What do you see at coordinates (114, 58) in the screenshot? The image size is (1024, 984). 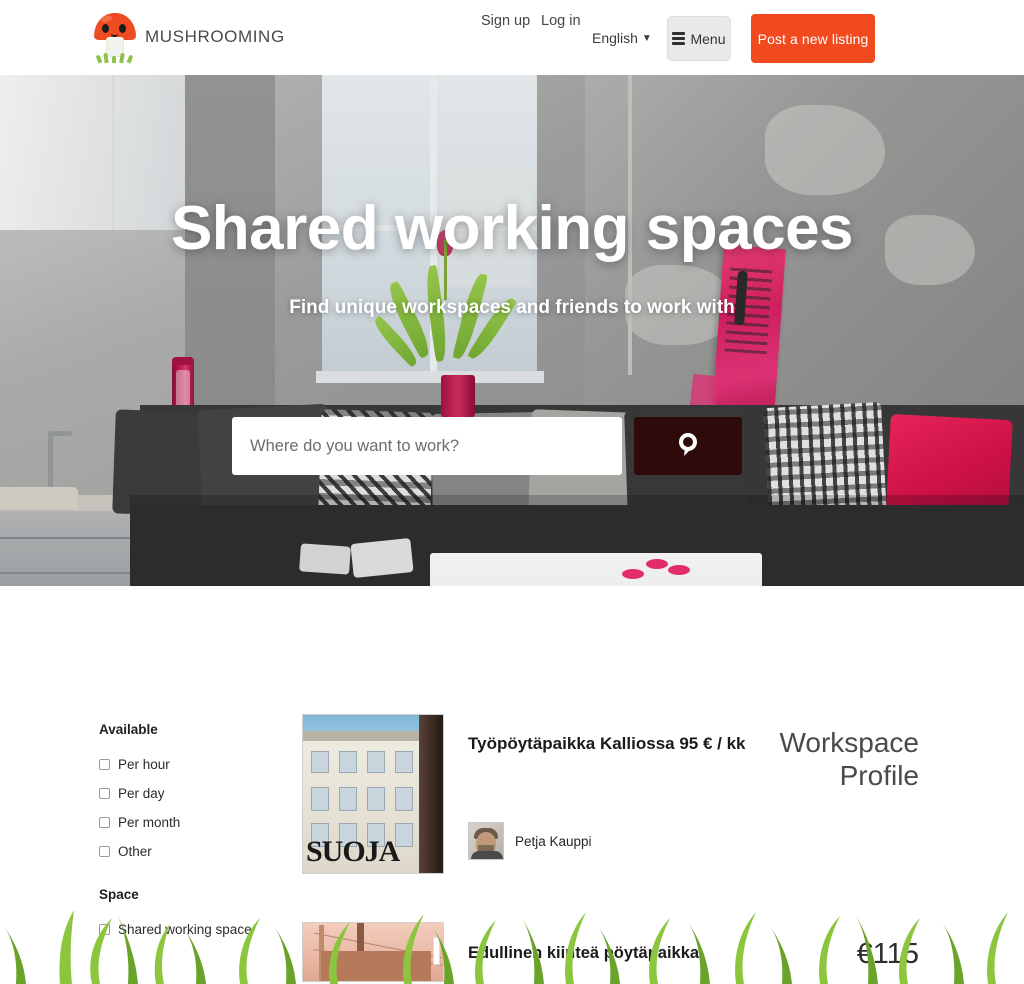 I see `mushroom-grass-icon` at bounding box center [114, 58].